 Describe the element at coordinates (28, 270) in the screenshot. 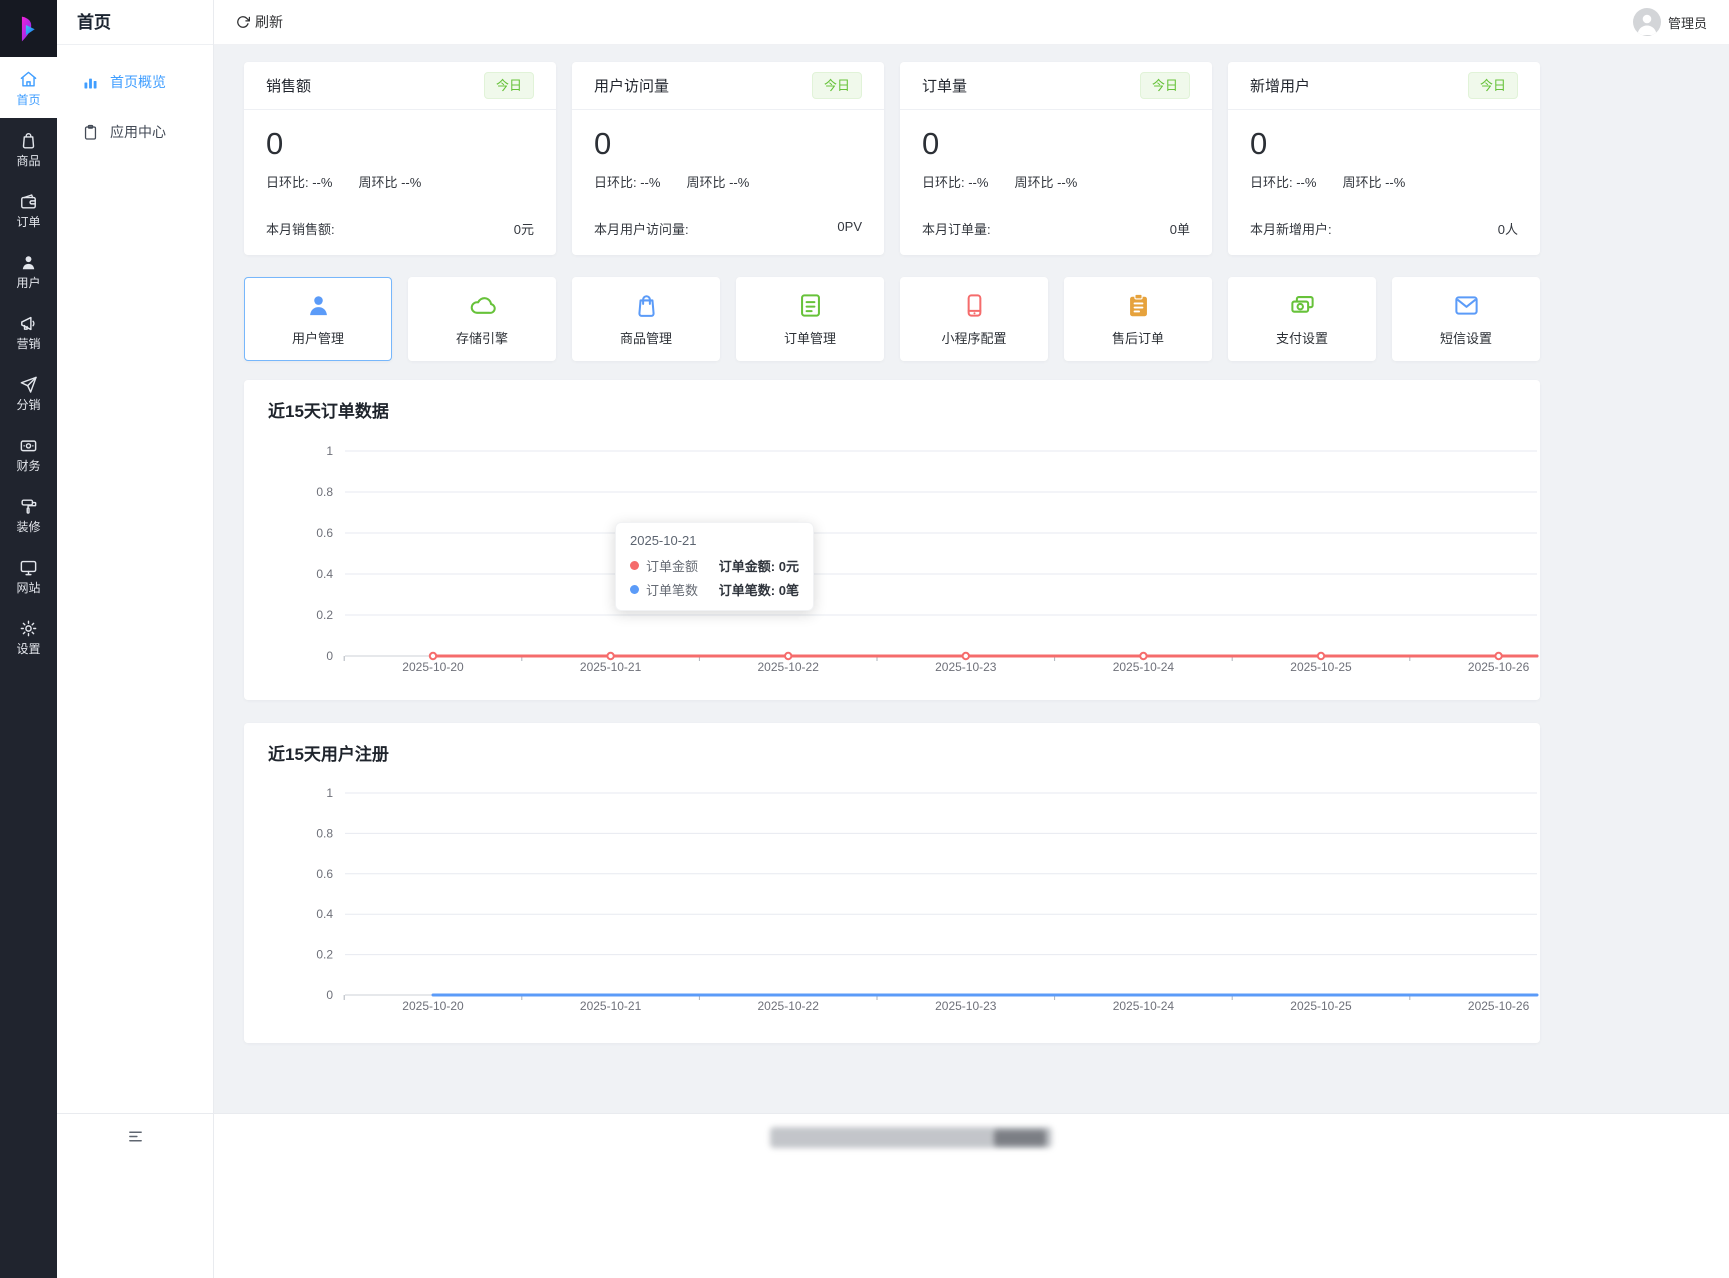

I see `rail-item: 用户` at that location.